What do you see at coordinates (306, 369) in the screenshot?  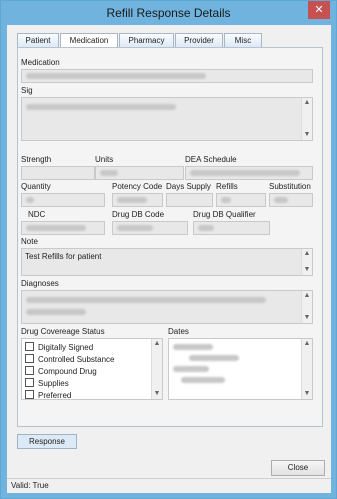 I see `dates-scrollbar: ▲ ▼` at bounding box center [306, 369].